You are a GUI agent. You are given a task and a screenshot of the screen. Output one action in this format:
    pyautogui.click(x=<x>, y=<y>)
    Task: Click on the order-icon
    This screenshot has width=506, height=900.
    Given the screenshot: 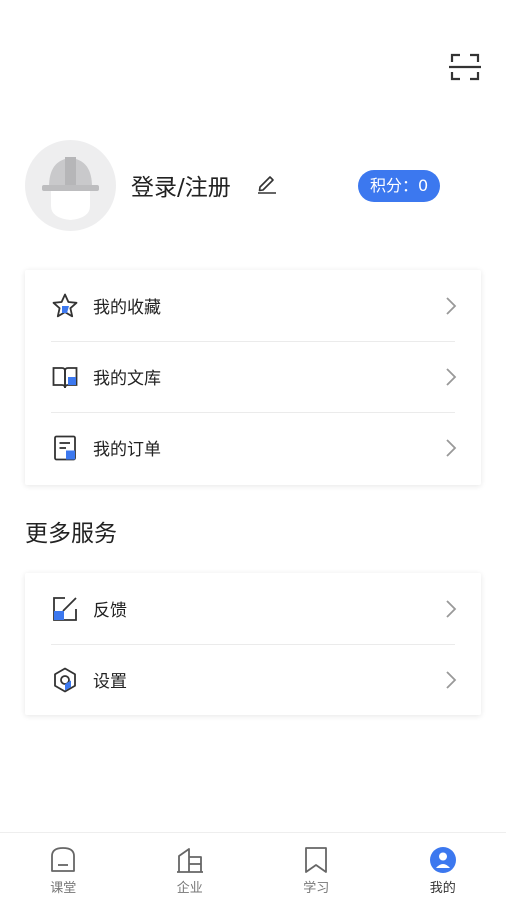 What is the action you would take?
    pyautogui.click(x=65, y=447)
    